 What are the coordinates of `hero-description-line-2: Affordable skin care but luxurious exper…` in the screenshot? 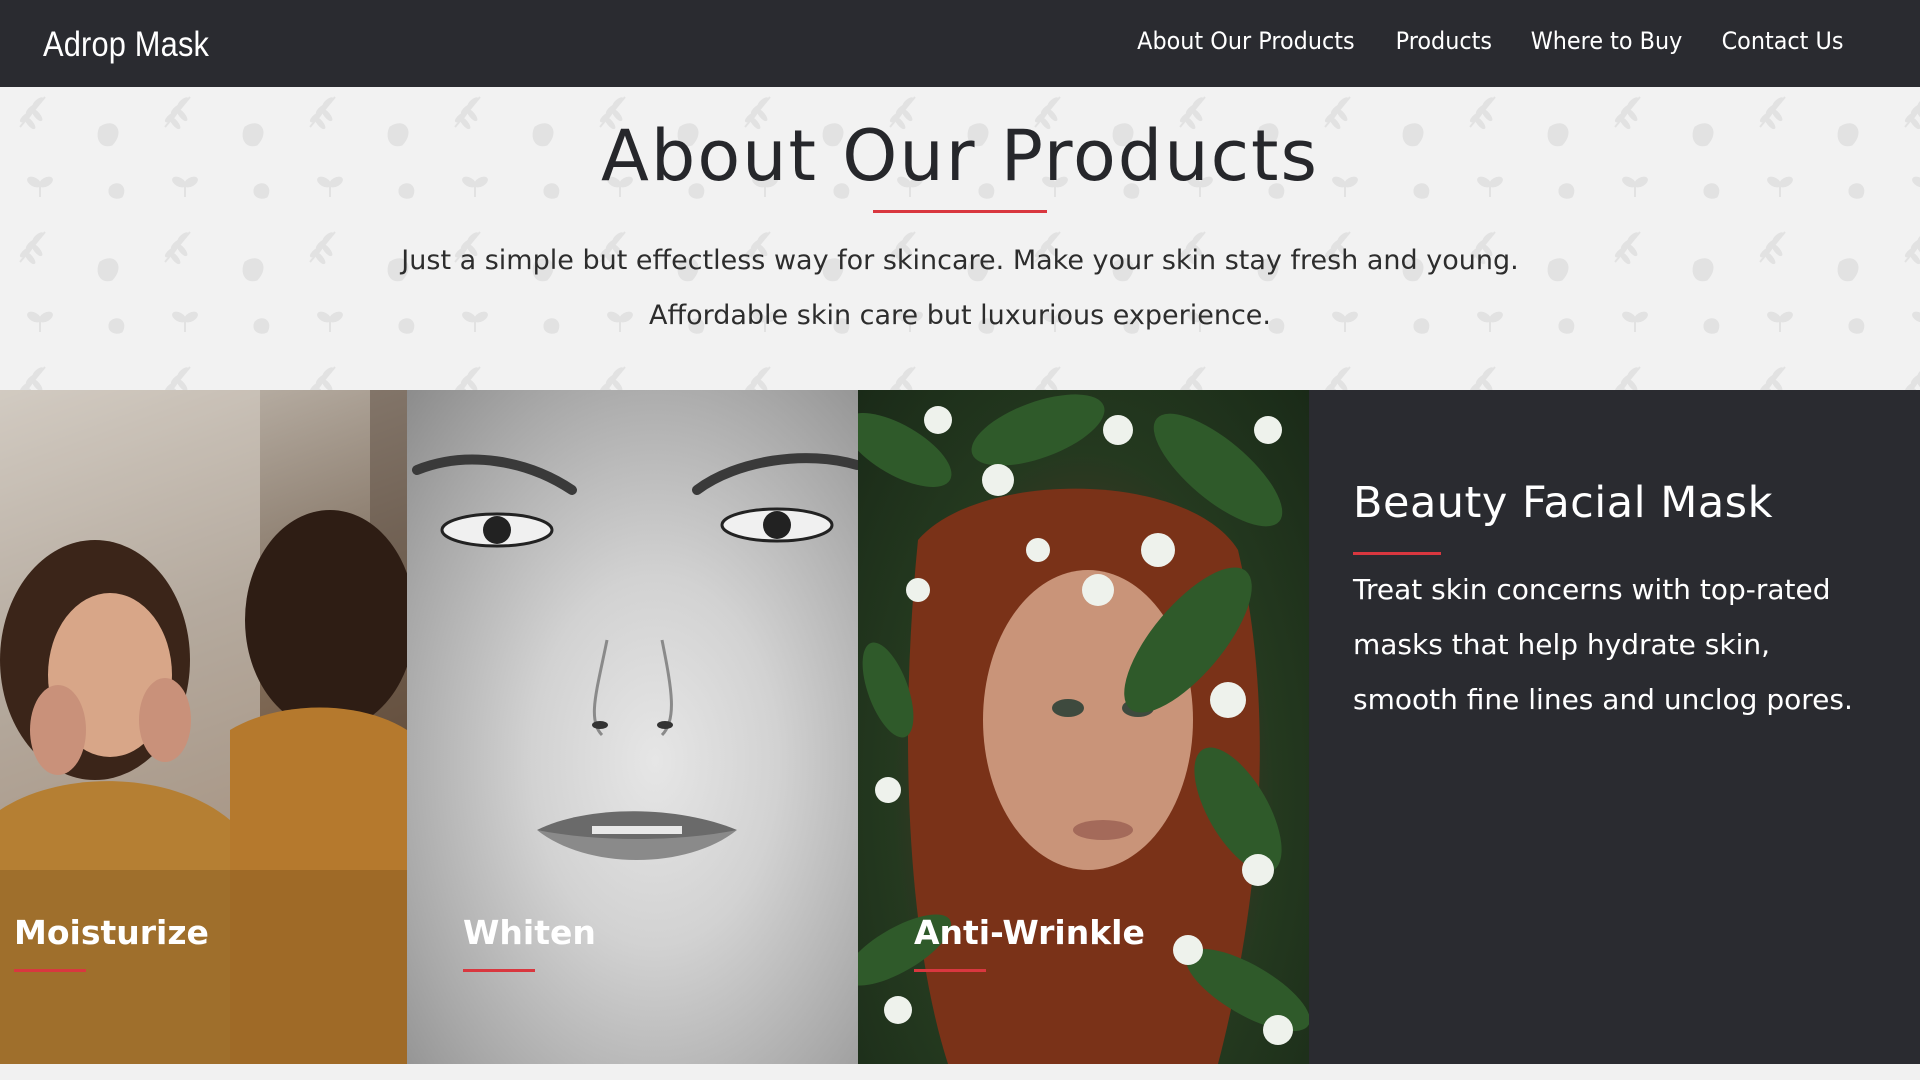 It's located at (960, 315).